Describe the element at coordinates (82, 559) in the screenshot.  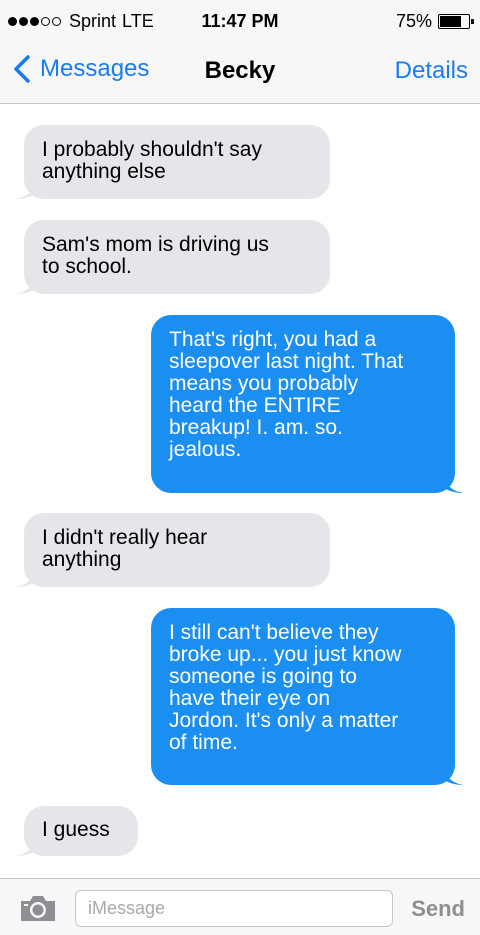
I see `message-line: anything` at that location.